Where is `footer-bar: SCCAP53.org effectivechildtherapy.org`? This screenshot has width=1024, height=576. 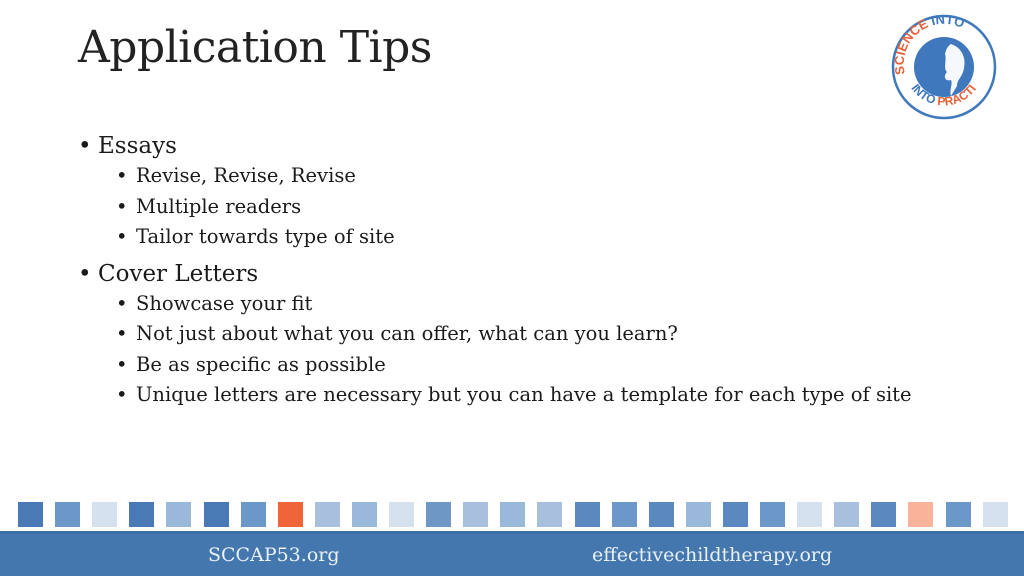 footer-bar: SCCAP53.org effectivechildtherapy.org is located at coordinates (512, 553).